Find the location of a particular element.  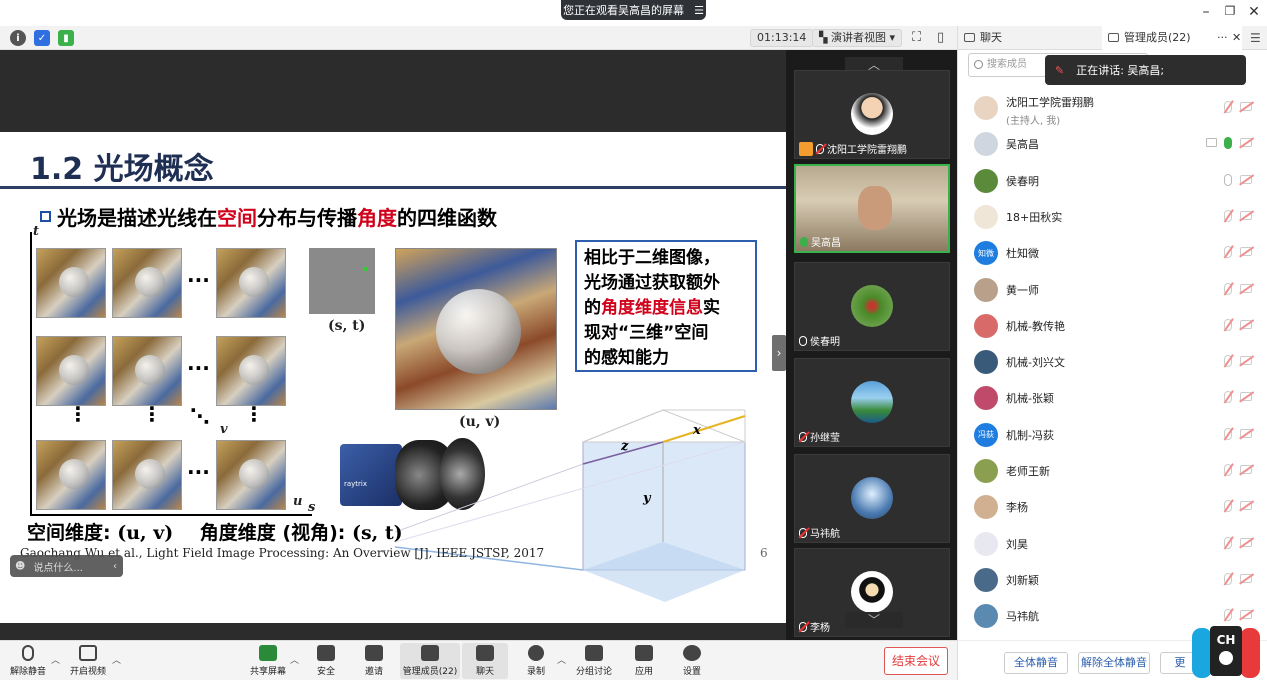

start-video-button: 开启视频 is located at coordinates (88, 661).